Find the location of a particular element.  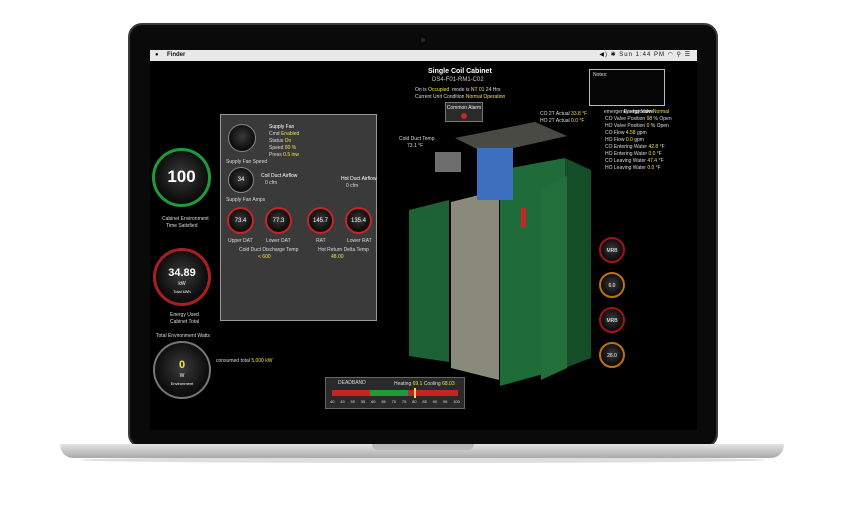

supply-fan-gauge-label: Supply Fan Speed is located at coordinates (247, 162).